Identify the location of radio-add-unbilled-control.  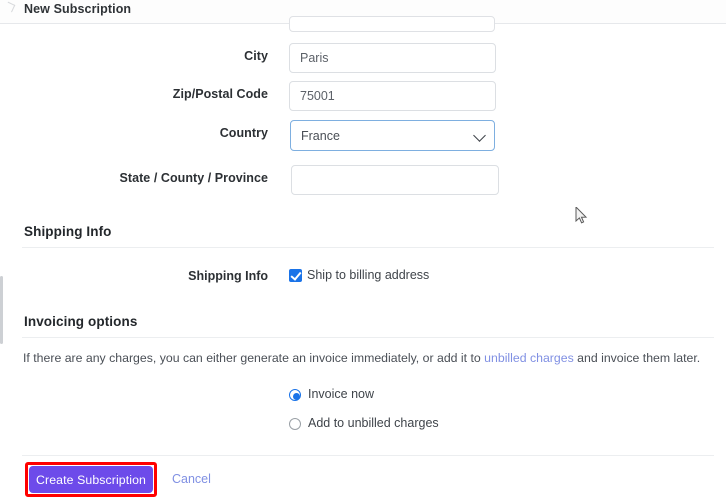
(295, 424).